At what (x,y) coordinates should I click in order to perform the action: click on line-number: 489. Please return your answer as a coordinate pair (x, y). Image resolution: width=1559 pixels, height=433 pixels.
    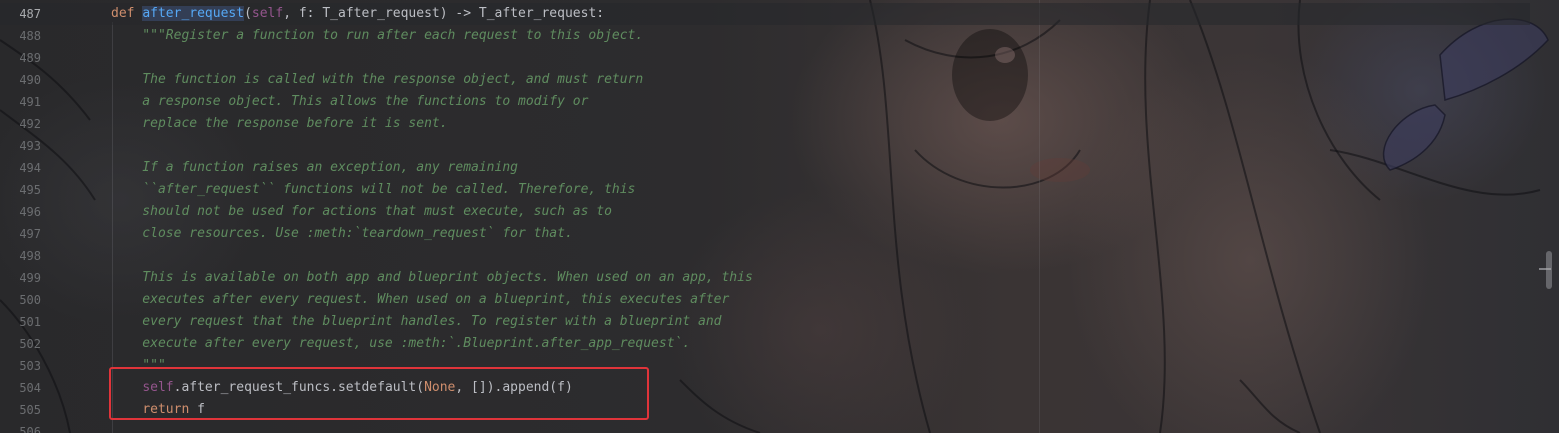
    Looking at the image, I should click on (20, 58).